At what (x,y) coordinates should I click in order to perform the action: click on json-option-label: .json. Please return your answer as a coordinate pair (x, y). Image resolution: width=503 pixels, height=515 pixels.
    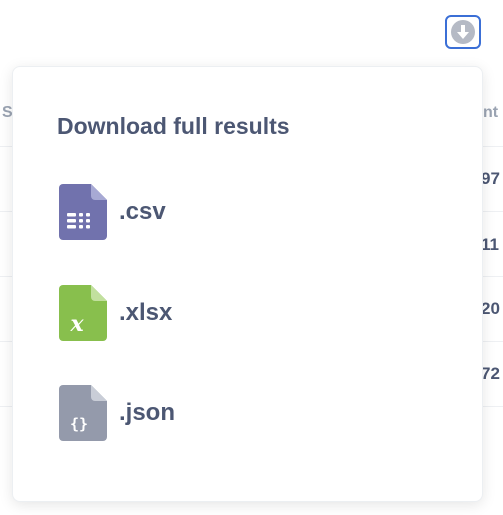
    Looking at the image, I should click on (147, 412).